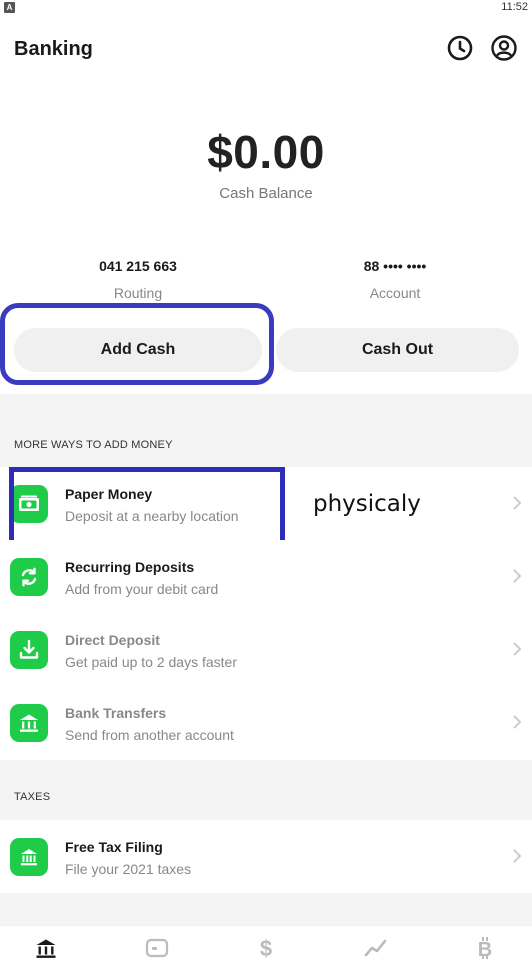 The height and width of the screenshot is (970, 532). What do you see at coordinates (460, 48) in the screenshot?
I see `history-clock-icon` at bounding box center [460, 48].